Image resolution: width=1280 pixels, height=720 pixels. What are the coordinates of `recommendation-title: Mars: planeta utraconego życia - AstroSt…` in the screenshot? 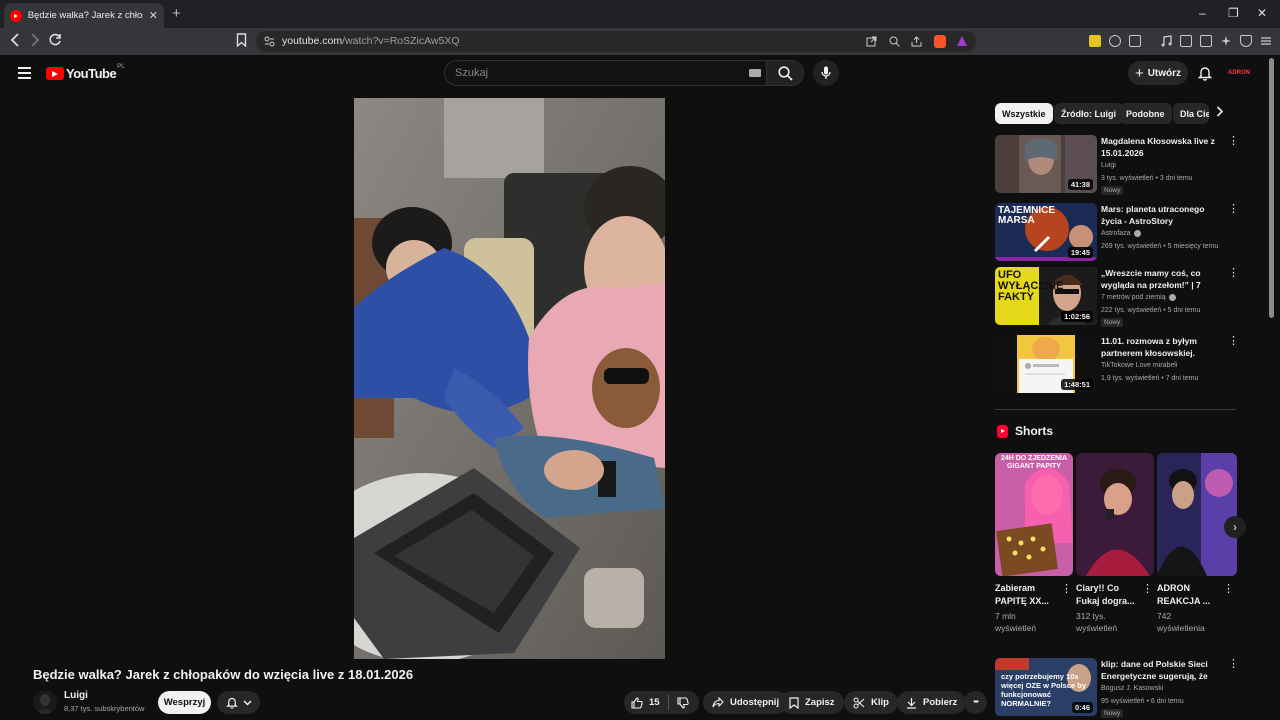 It's located at (1162, 215).